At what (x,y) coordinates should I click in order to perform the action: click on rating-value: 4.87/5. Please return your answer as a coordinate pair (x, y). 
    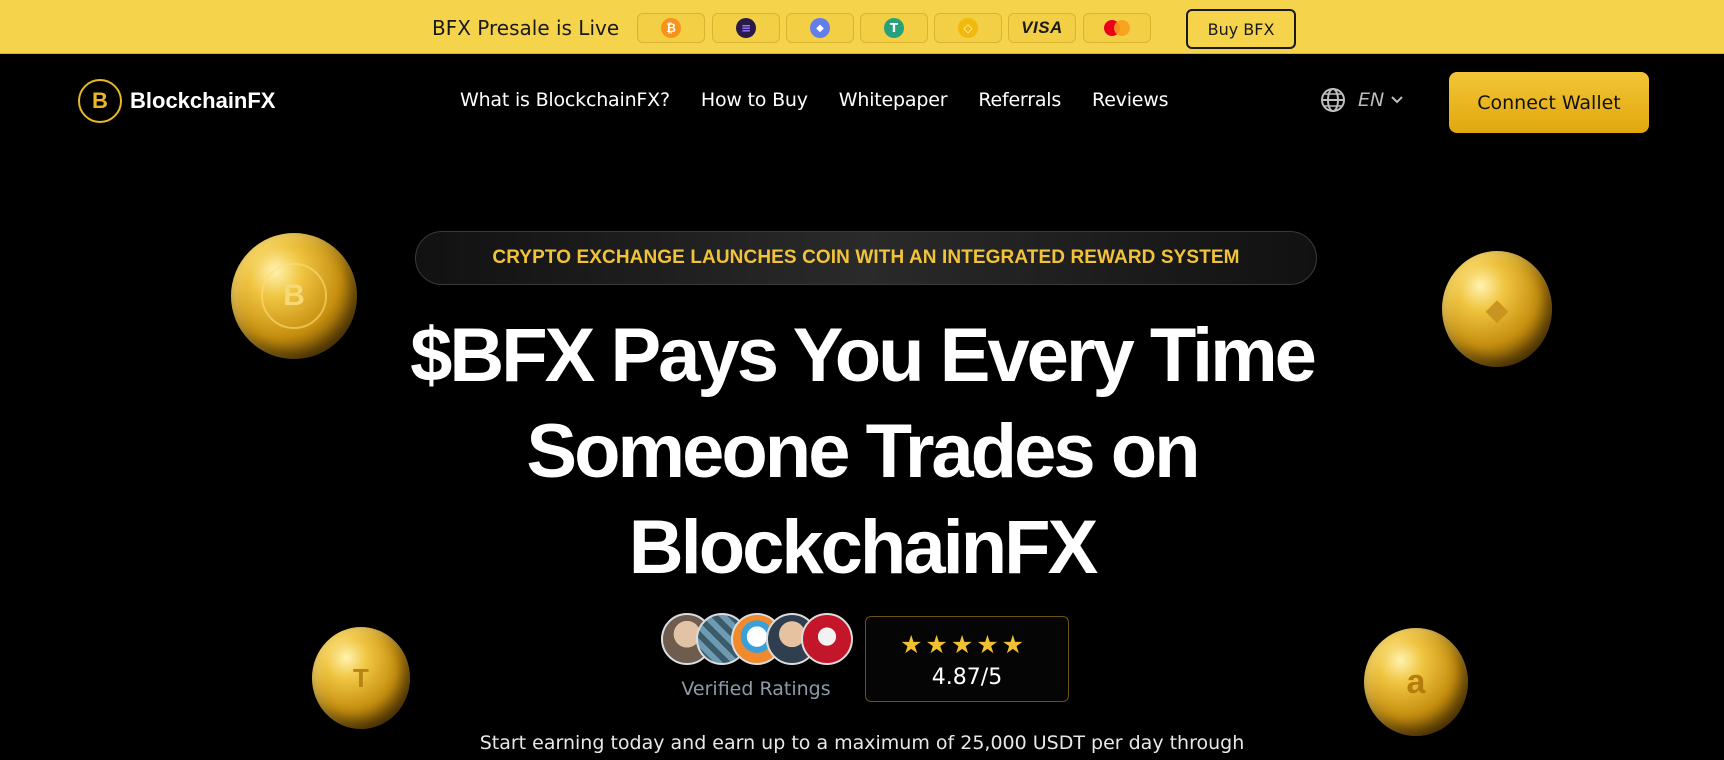
    Looking at the image, I should click on (967, 677).